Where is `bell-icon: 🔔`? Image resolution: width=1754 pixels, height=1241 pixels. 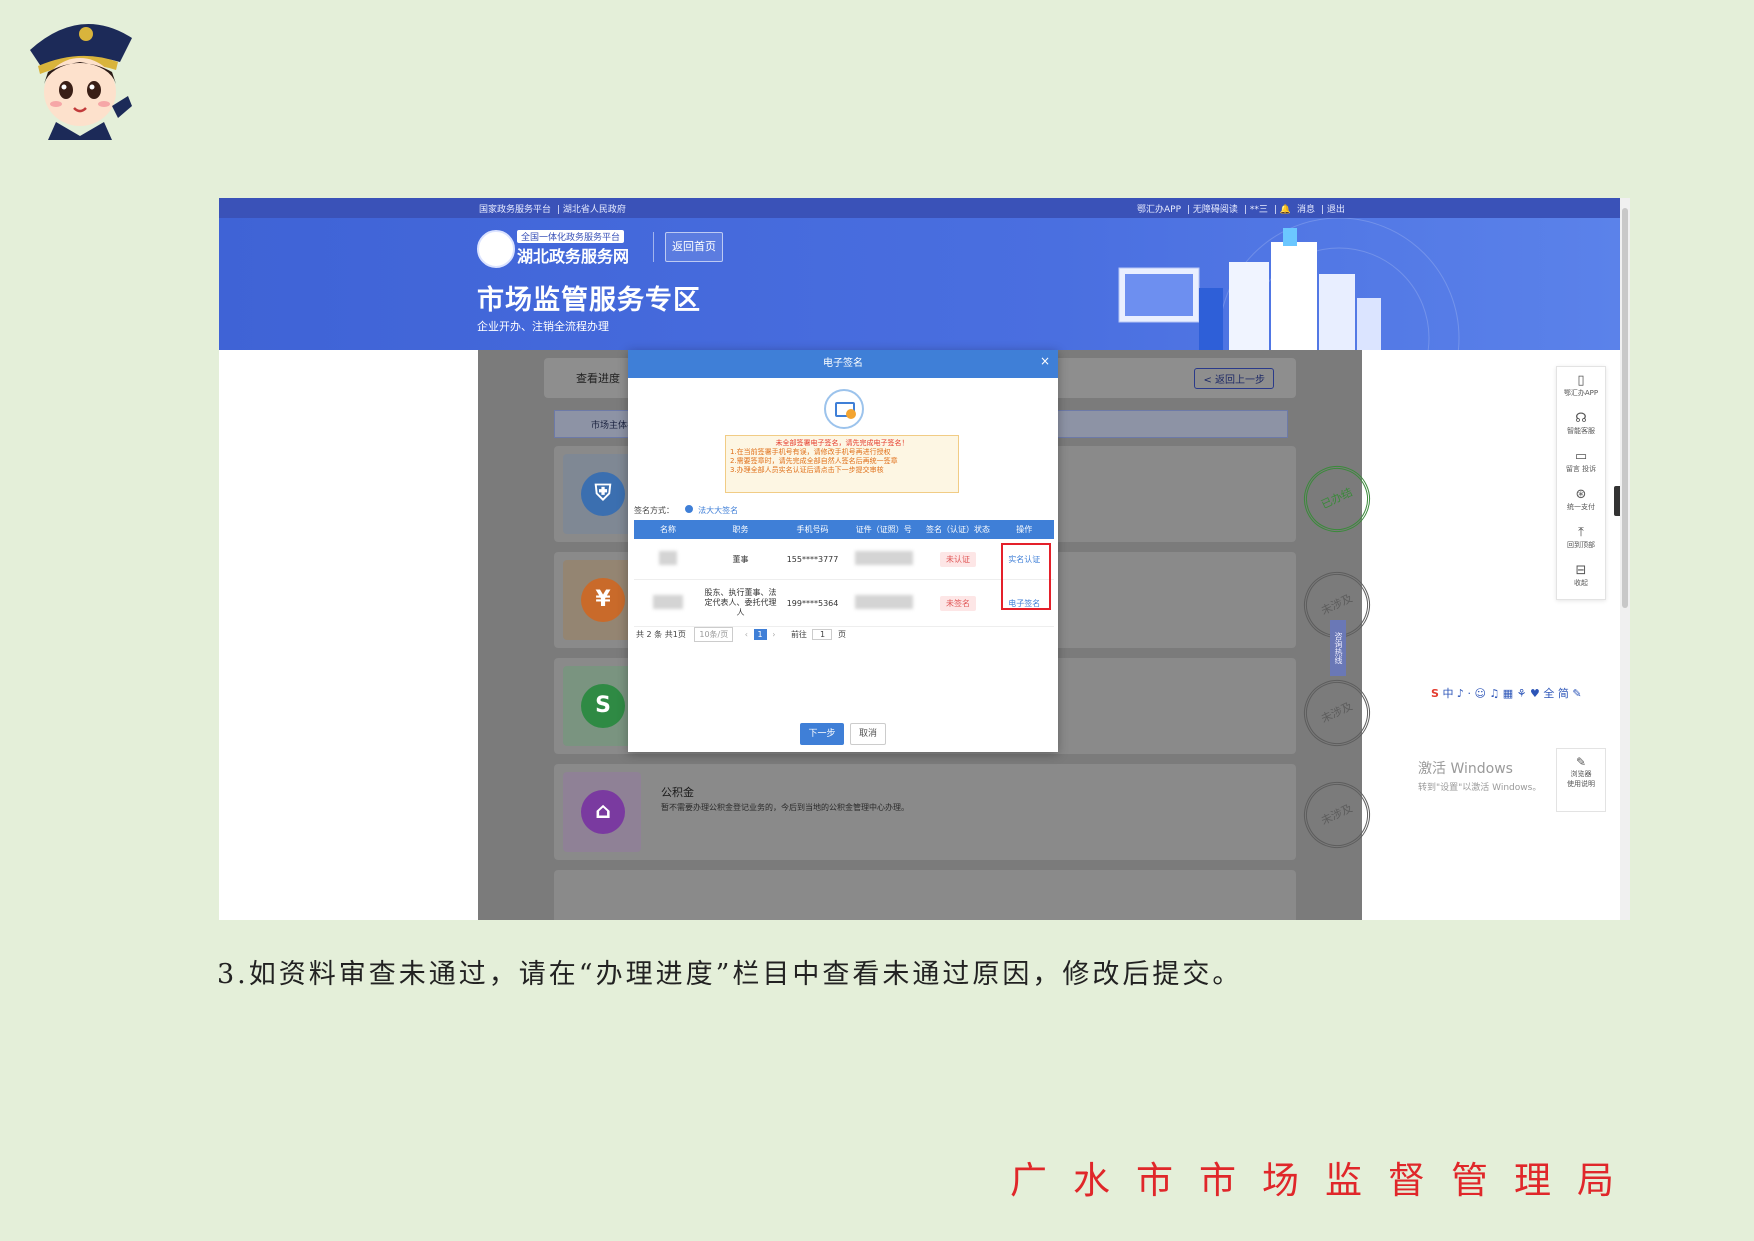
bell-icon: 🔔 is located at coordinates (1285, 210).